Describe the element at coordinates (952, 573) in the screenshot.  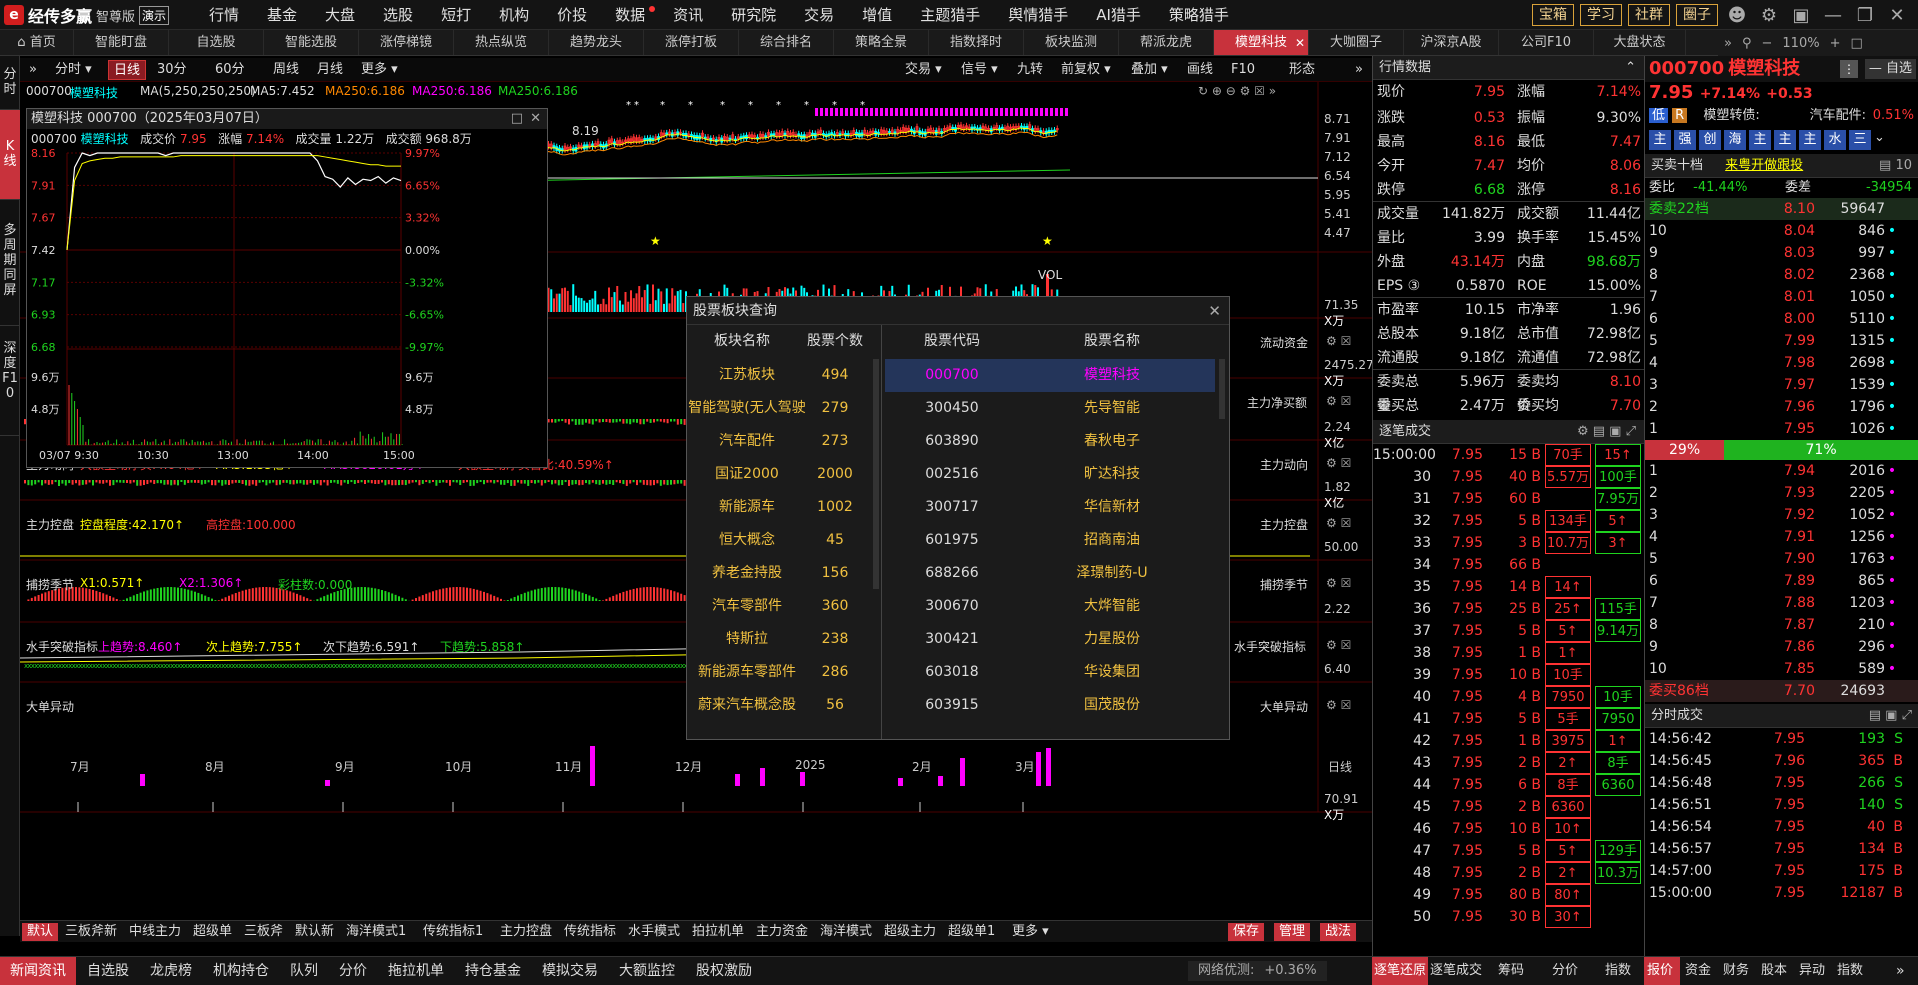
I see `stock-code: 688266` at that location.